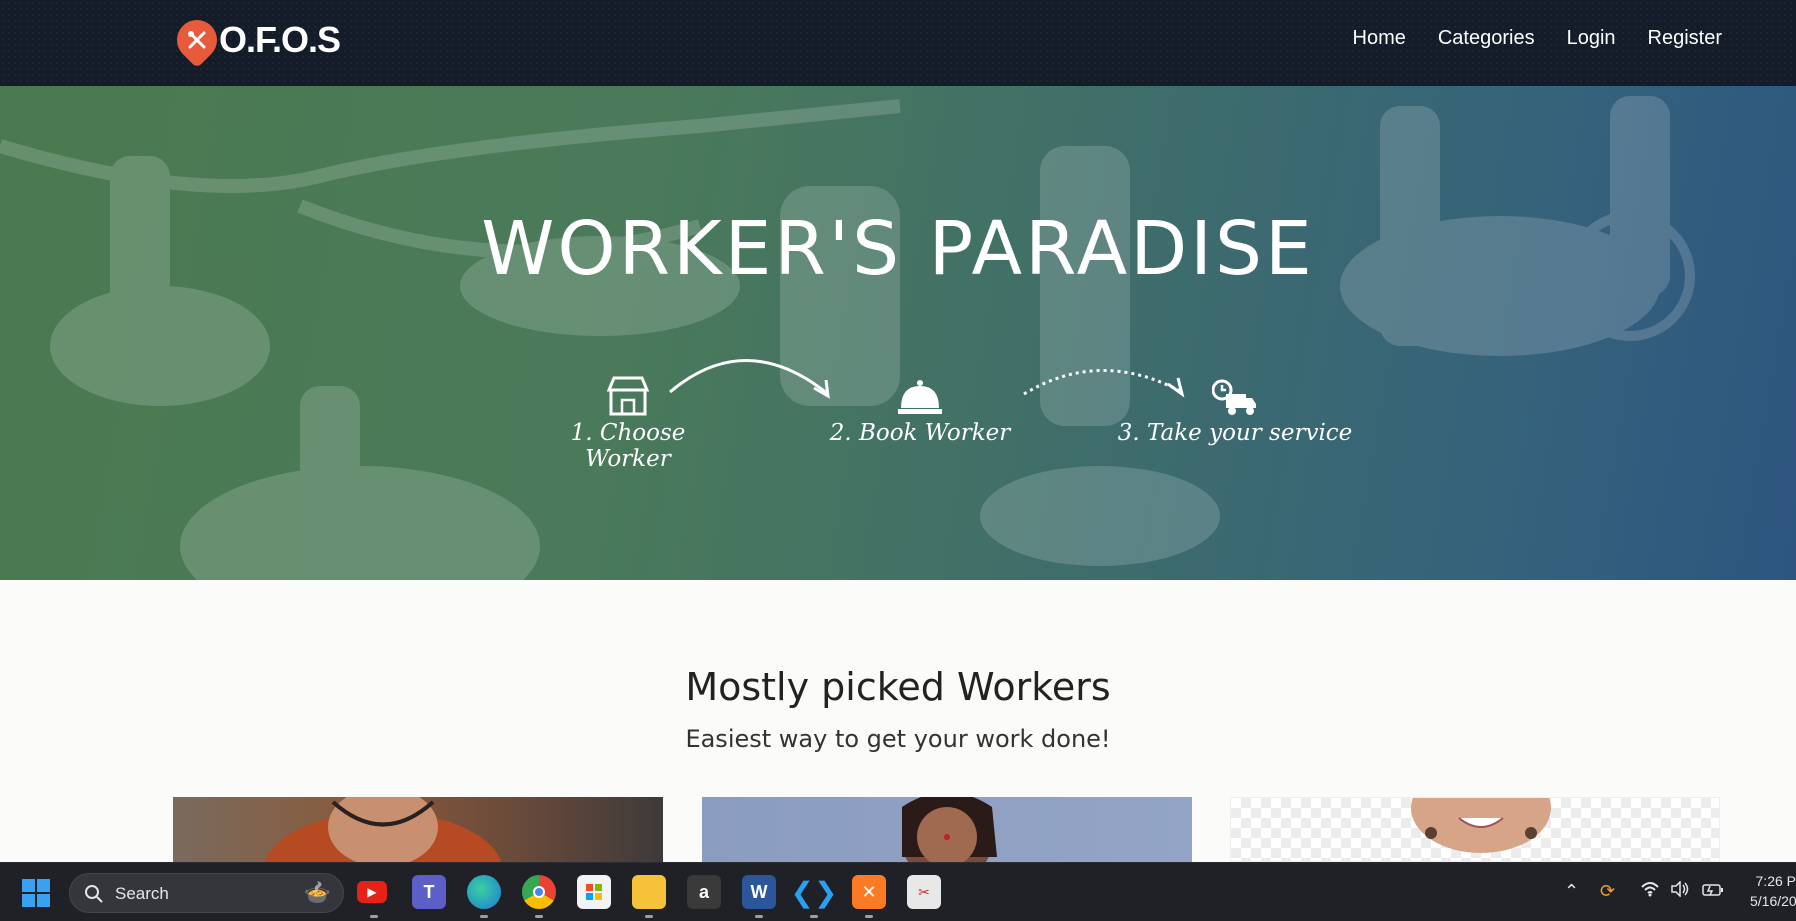 Image resolution: width=1796 pixels, height=921 pixels. Describe the element at coordinates (1591, 38) in the screenshot. I see `nav-login: Login` at that location.